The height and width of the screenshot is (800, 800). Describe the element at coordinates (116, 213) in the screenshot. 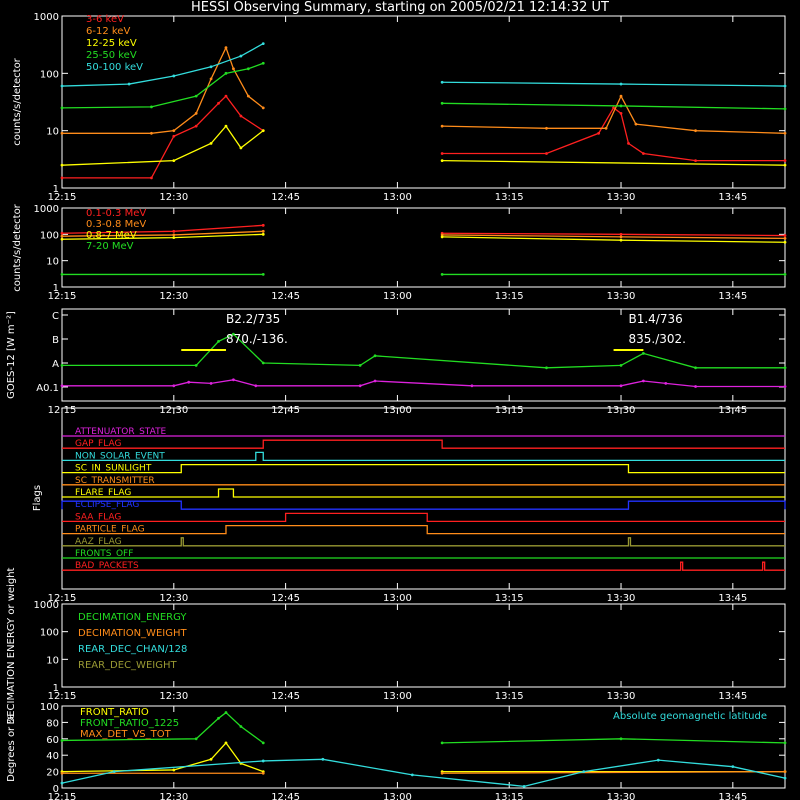

I see `legend-0-1-0-3-mev: 0.1-0.3 MeV` at that location.